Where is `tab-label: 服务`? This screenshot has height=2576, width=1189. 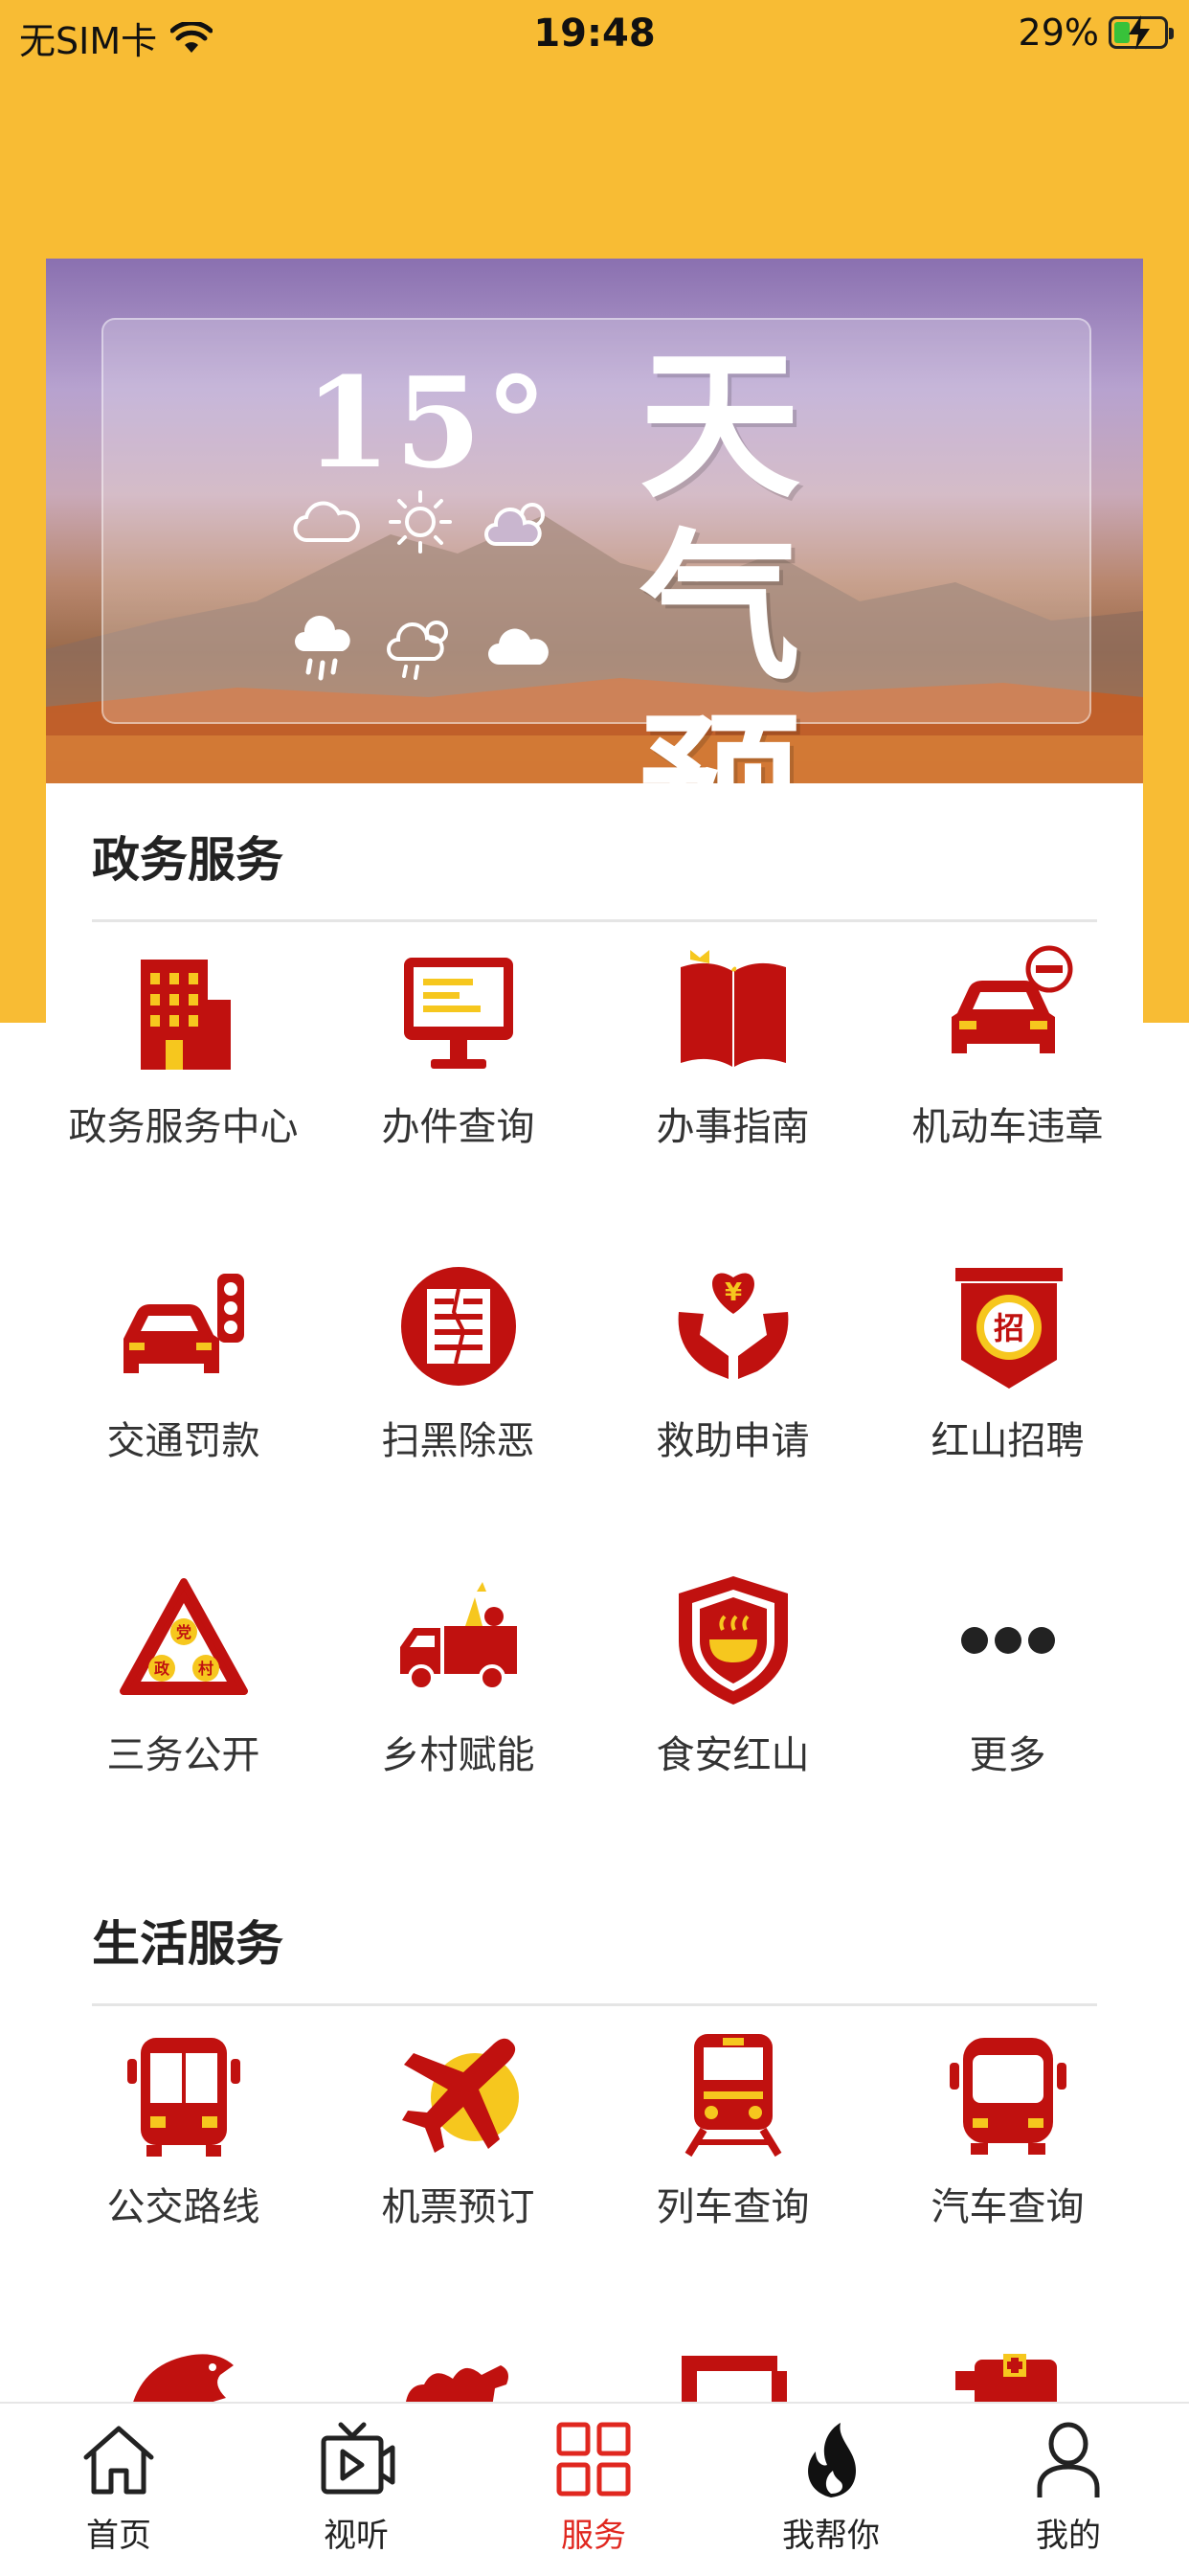
tab-label: 服务 is located at coordinates (593, 2536).